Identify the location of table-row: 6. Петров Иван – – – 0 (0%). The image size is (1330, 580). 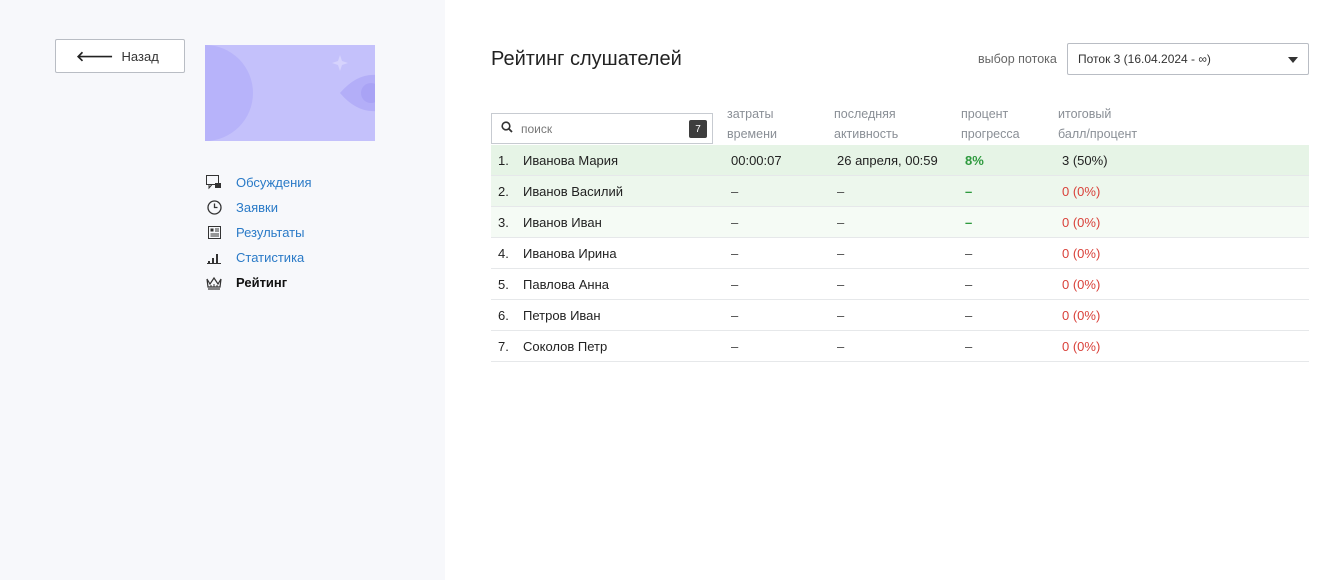
(900, 315).